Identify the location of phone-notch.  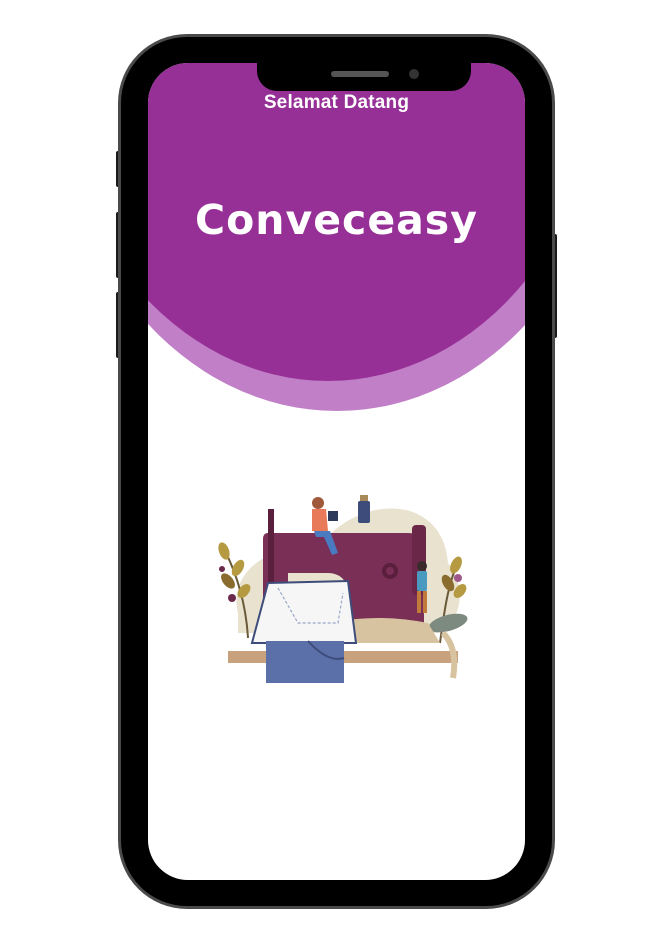
(364, 77).